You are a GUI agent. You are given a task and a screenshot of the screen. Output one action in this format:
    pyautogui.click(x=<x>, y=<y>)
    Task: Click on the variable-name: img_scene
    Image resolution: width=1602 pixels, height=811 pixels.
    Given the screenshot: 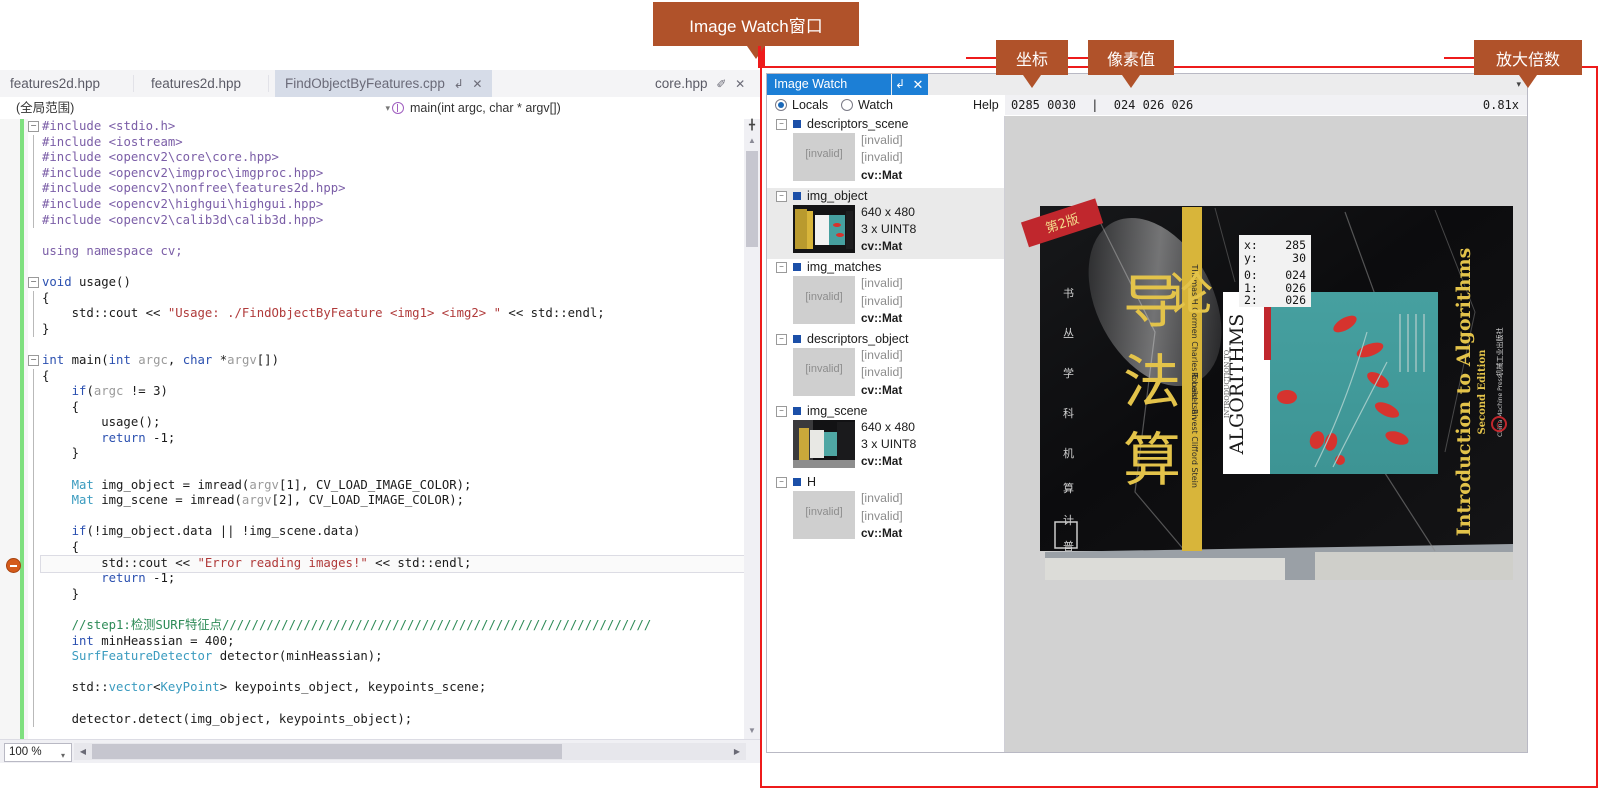 What is the action you would take?
    pyautogui.click(x=837, y=410)
    